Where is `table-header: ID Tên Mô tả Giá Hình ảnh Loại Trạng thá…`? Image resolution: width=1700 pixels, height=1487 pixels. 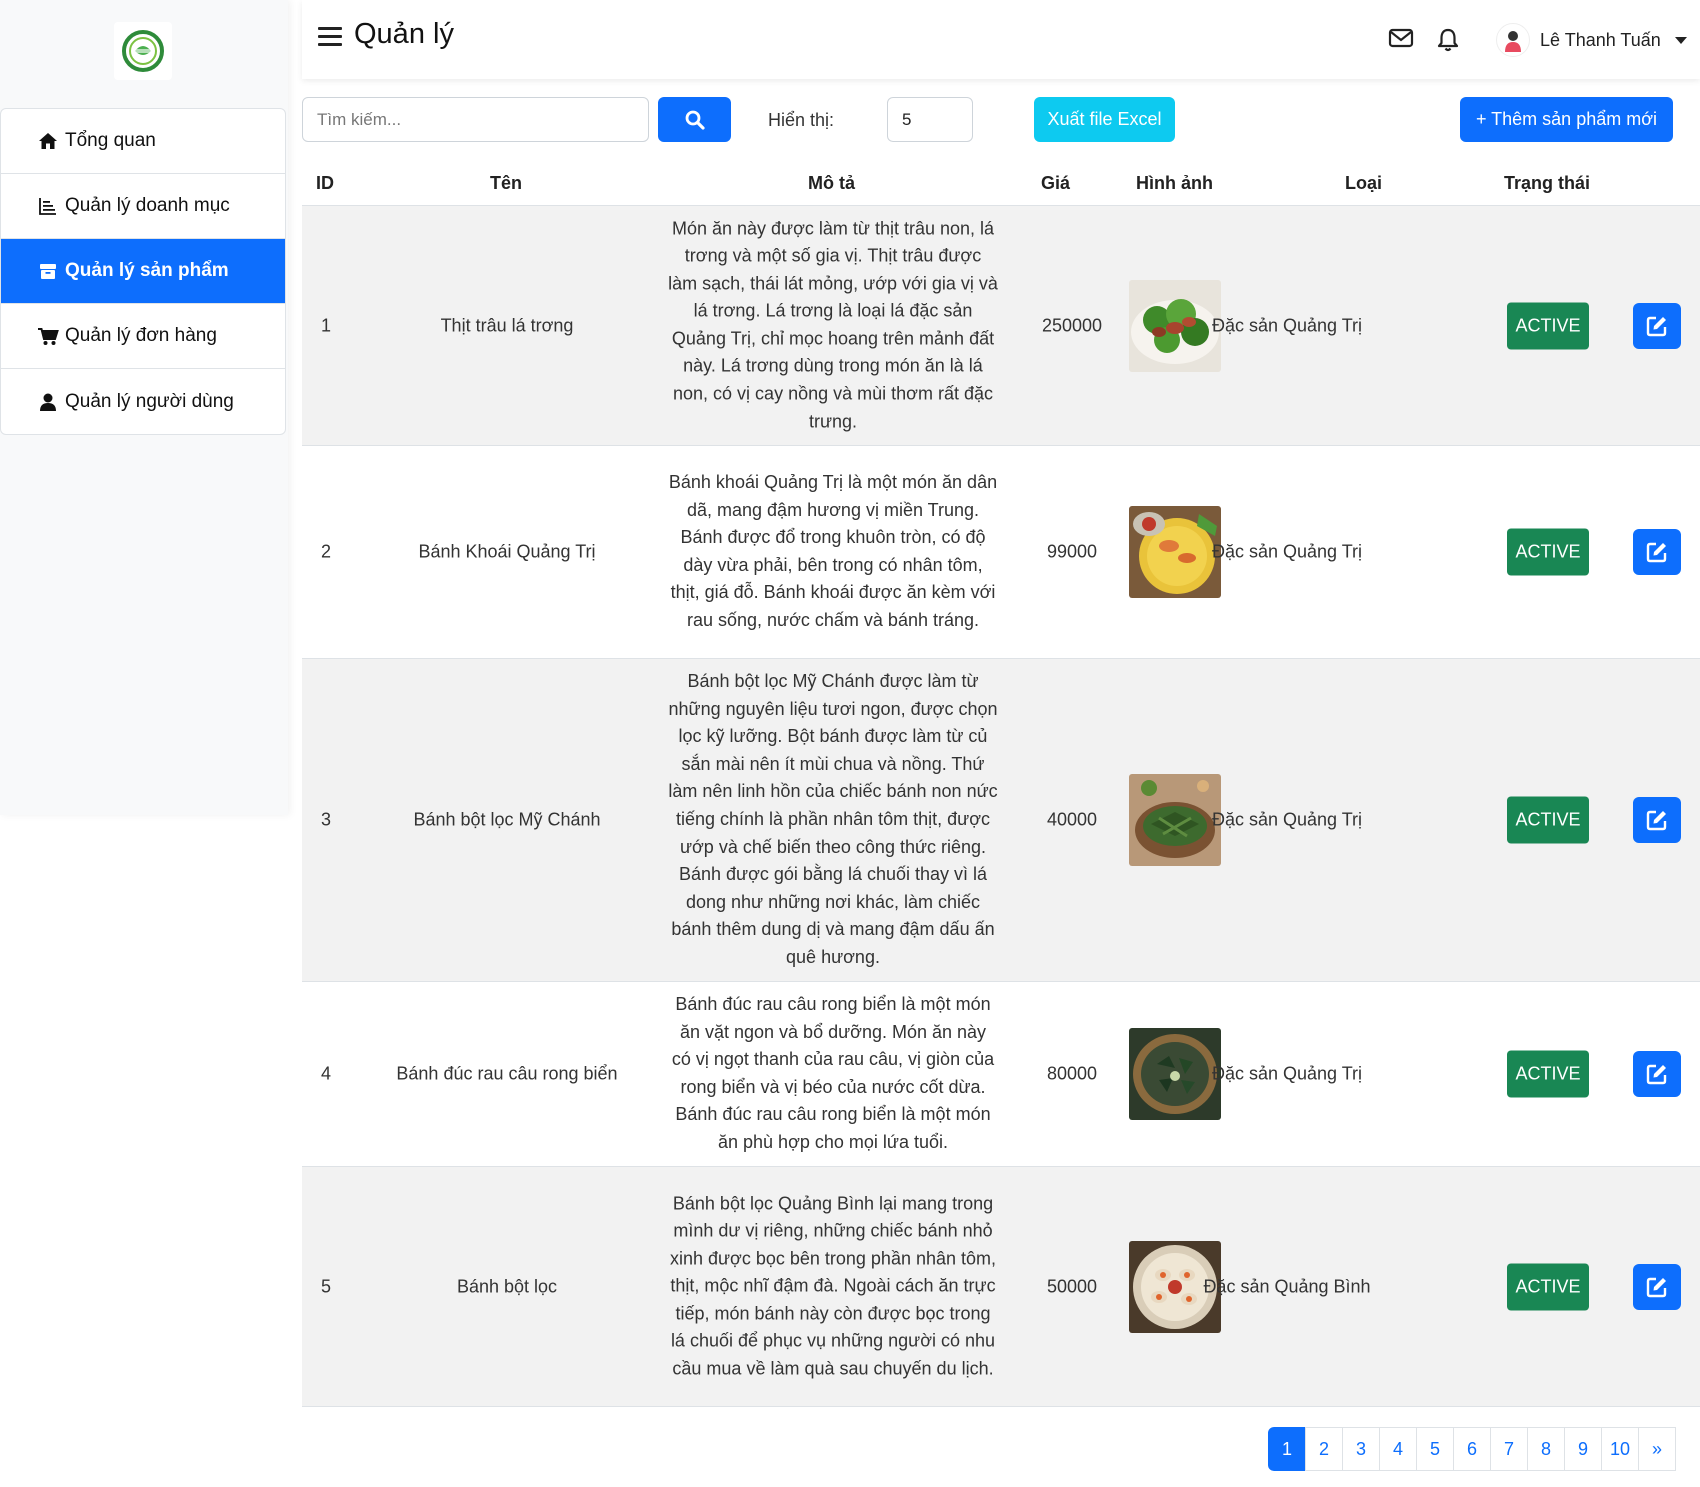
table-header: ID Tên Mô tả Giá Hình ảnh Loại Trạng thá… is located at coordinates (1001, 183).